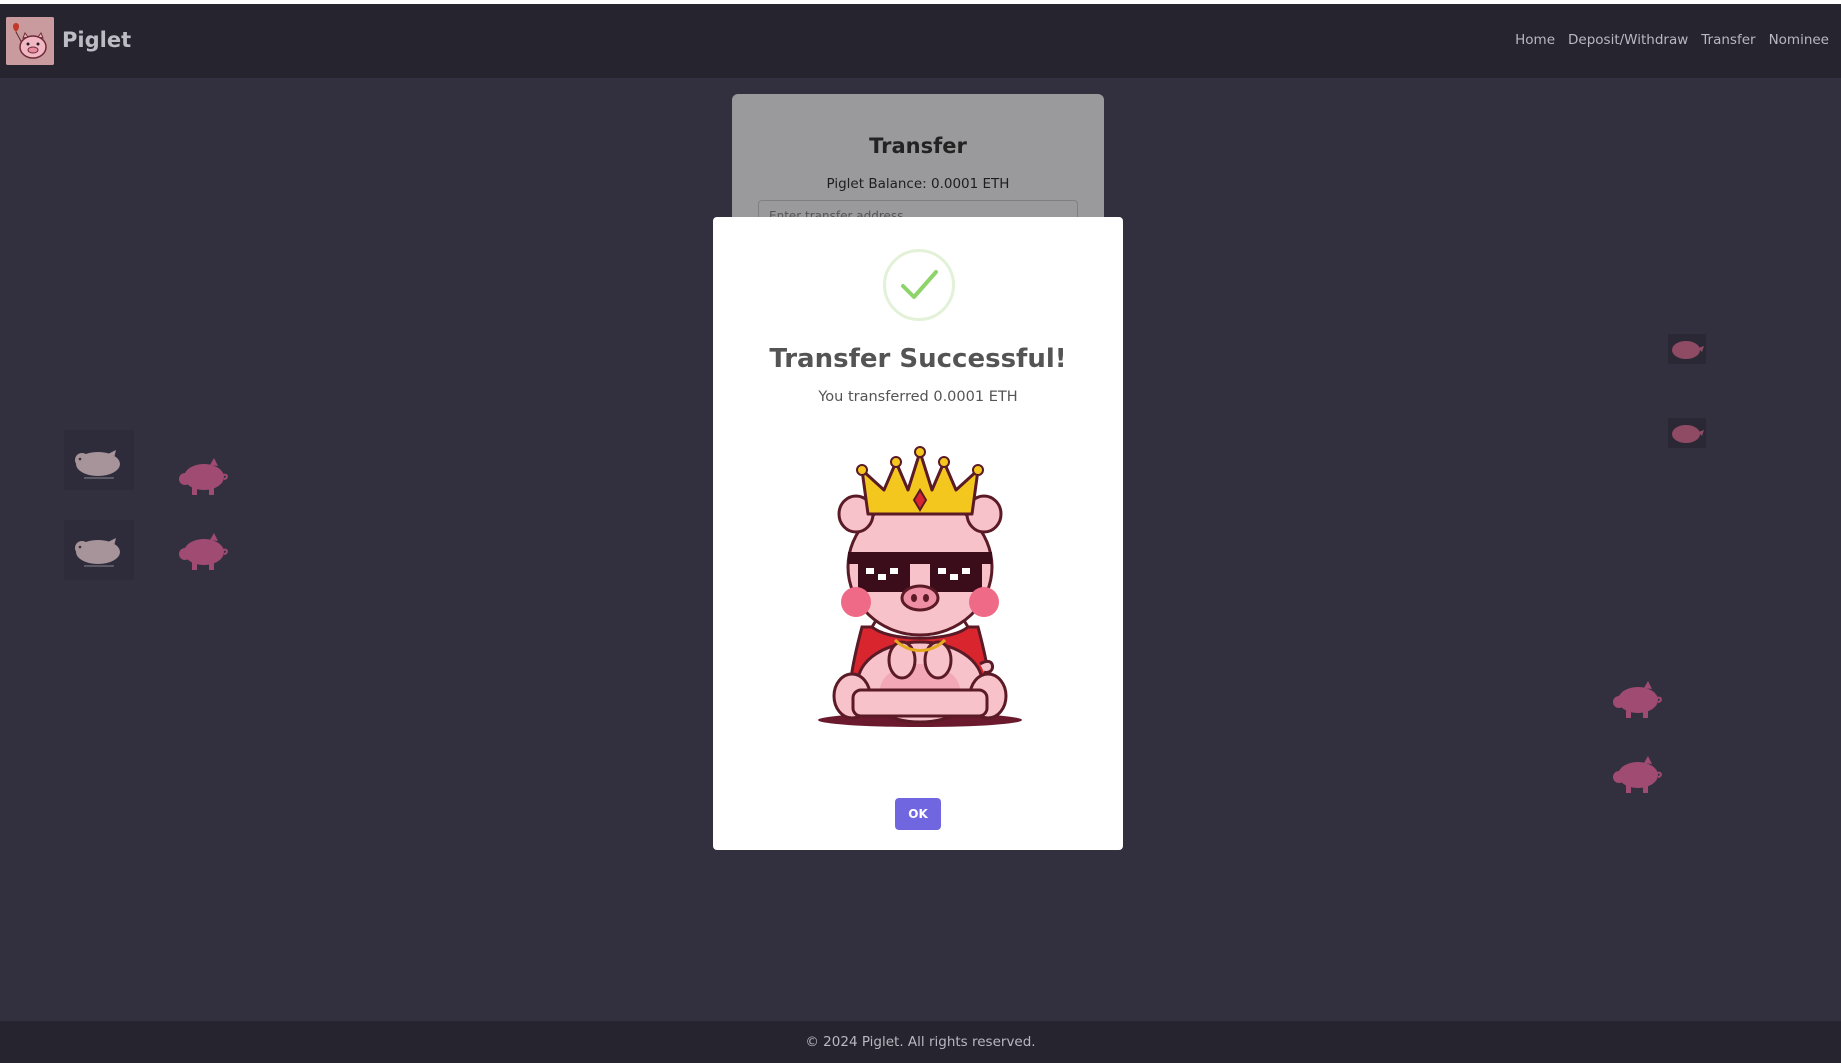 The width and height of the screenshot is (1841, 1063). Describe the element at coordinates (1728, 40) in the screenshot. I see `nav-transfer: Transfer` at that location.